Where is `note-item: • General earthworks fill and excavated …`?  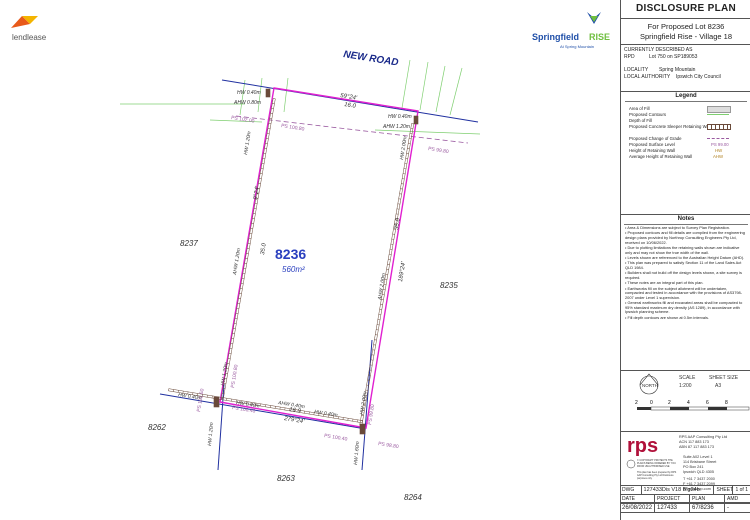 note-item: • General earthworks fill and excavated … is located at coordinates (684, 307).